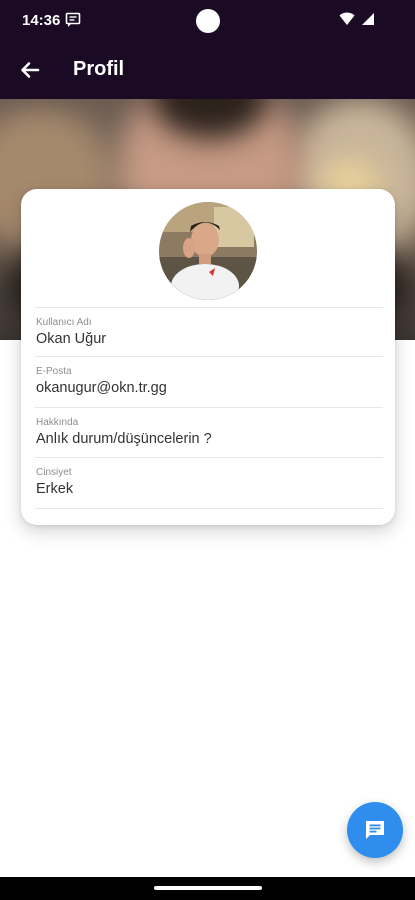  Describe the element at coordinates (57, 422) in the screenshot. I see `field-label: Hakkında` at that location.